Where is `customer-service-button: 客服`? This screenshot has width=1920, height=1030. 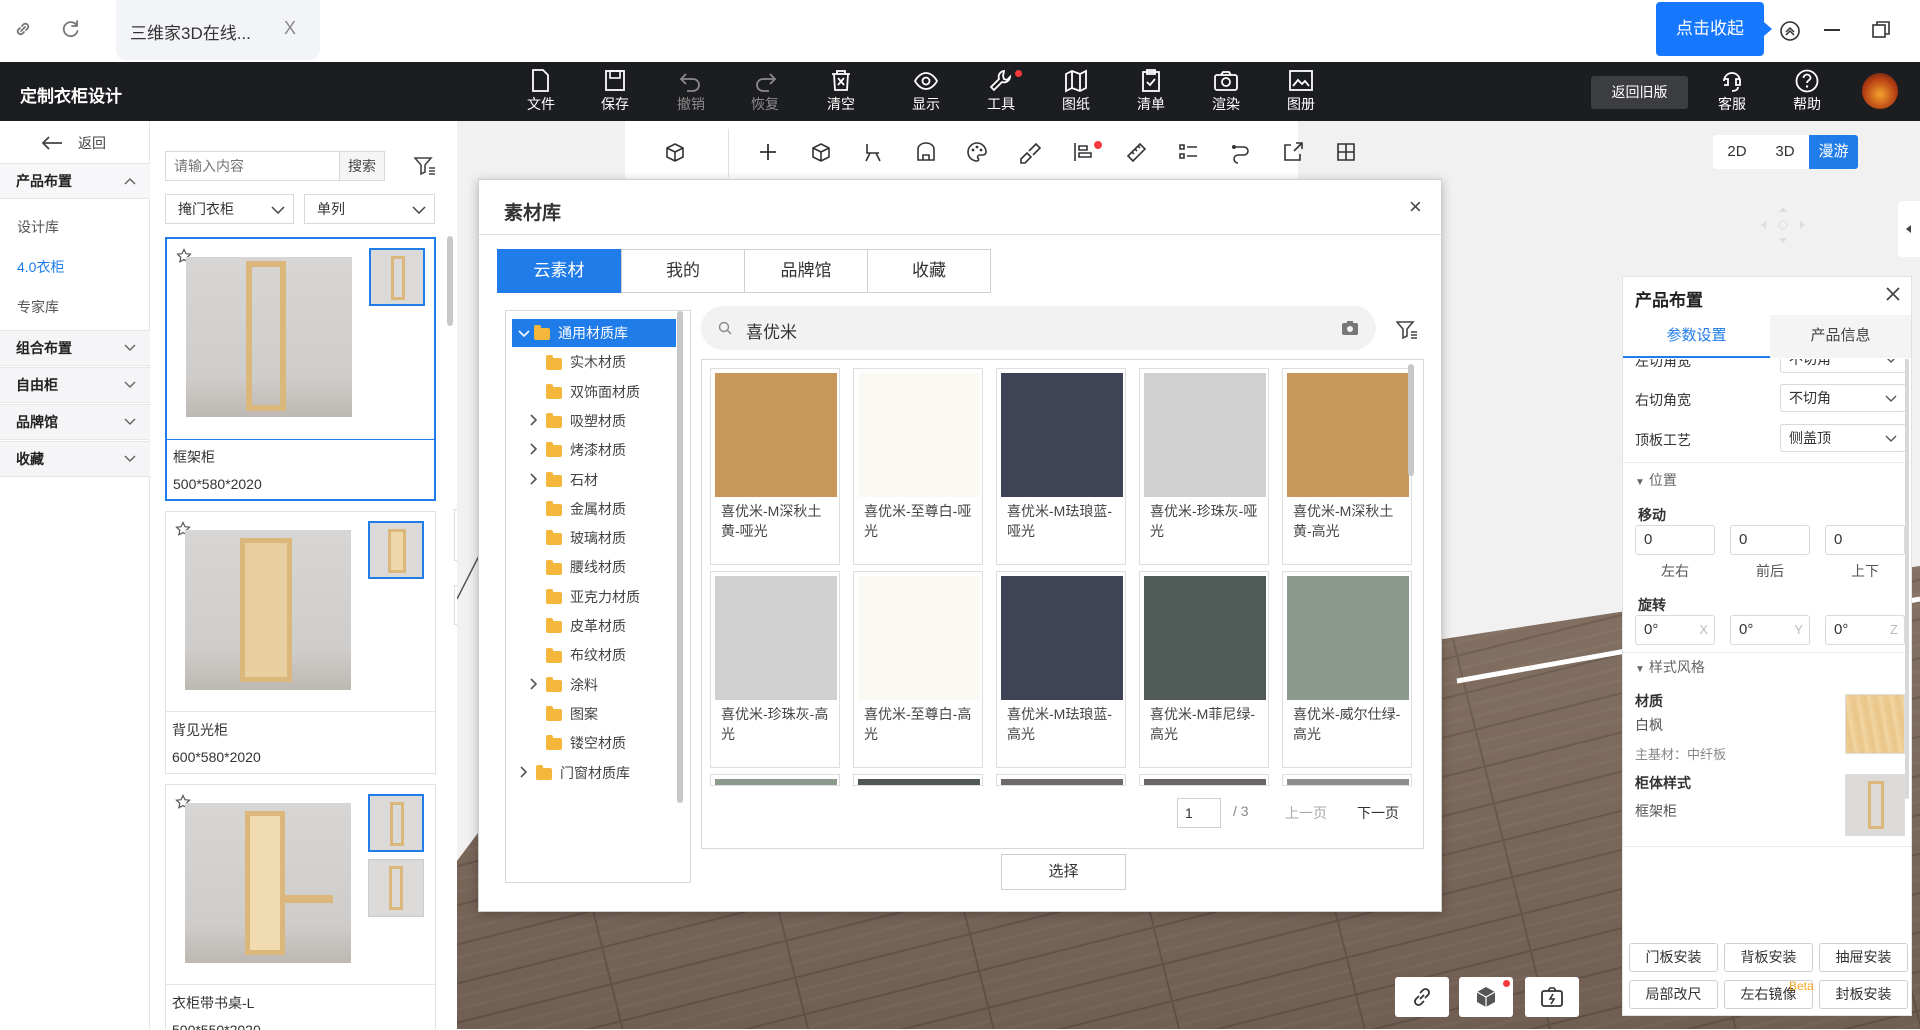 customer-service-button: 客服 is located at coordinates (1732, 90).